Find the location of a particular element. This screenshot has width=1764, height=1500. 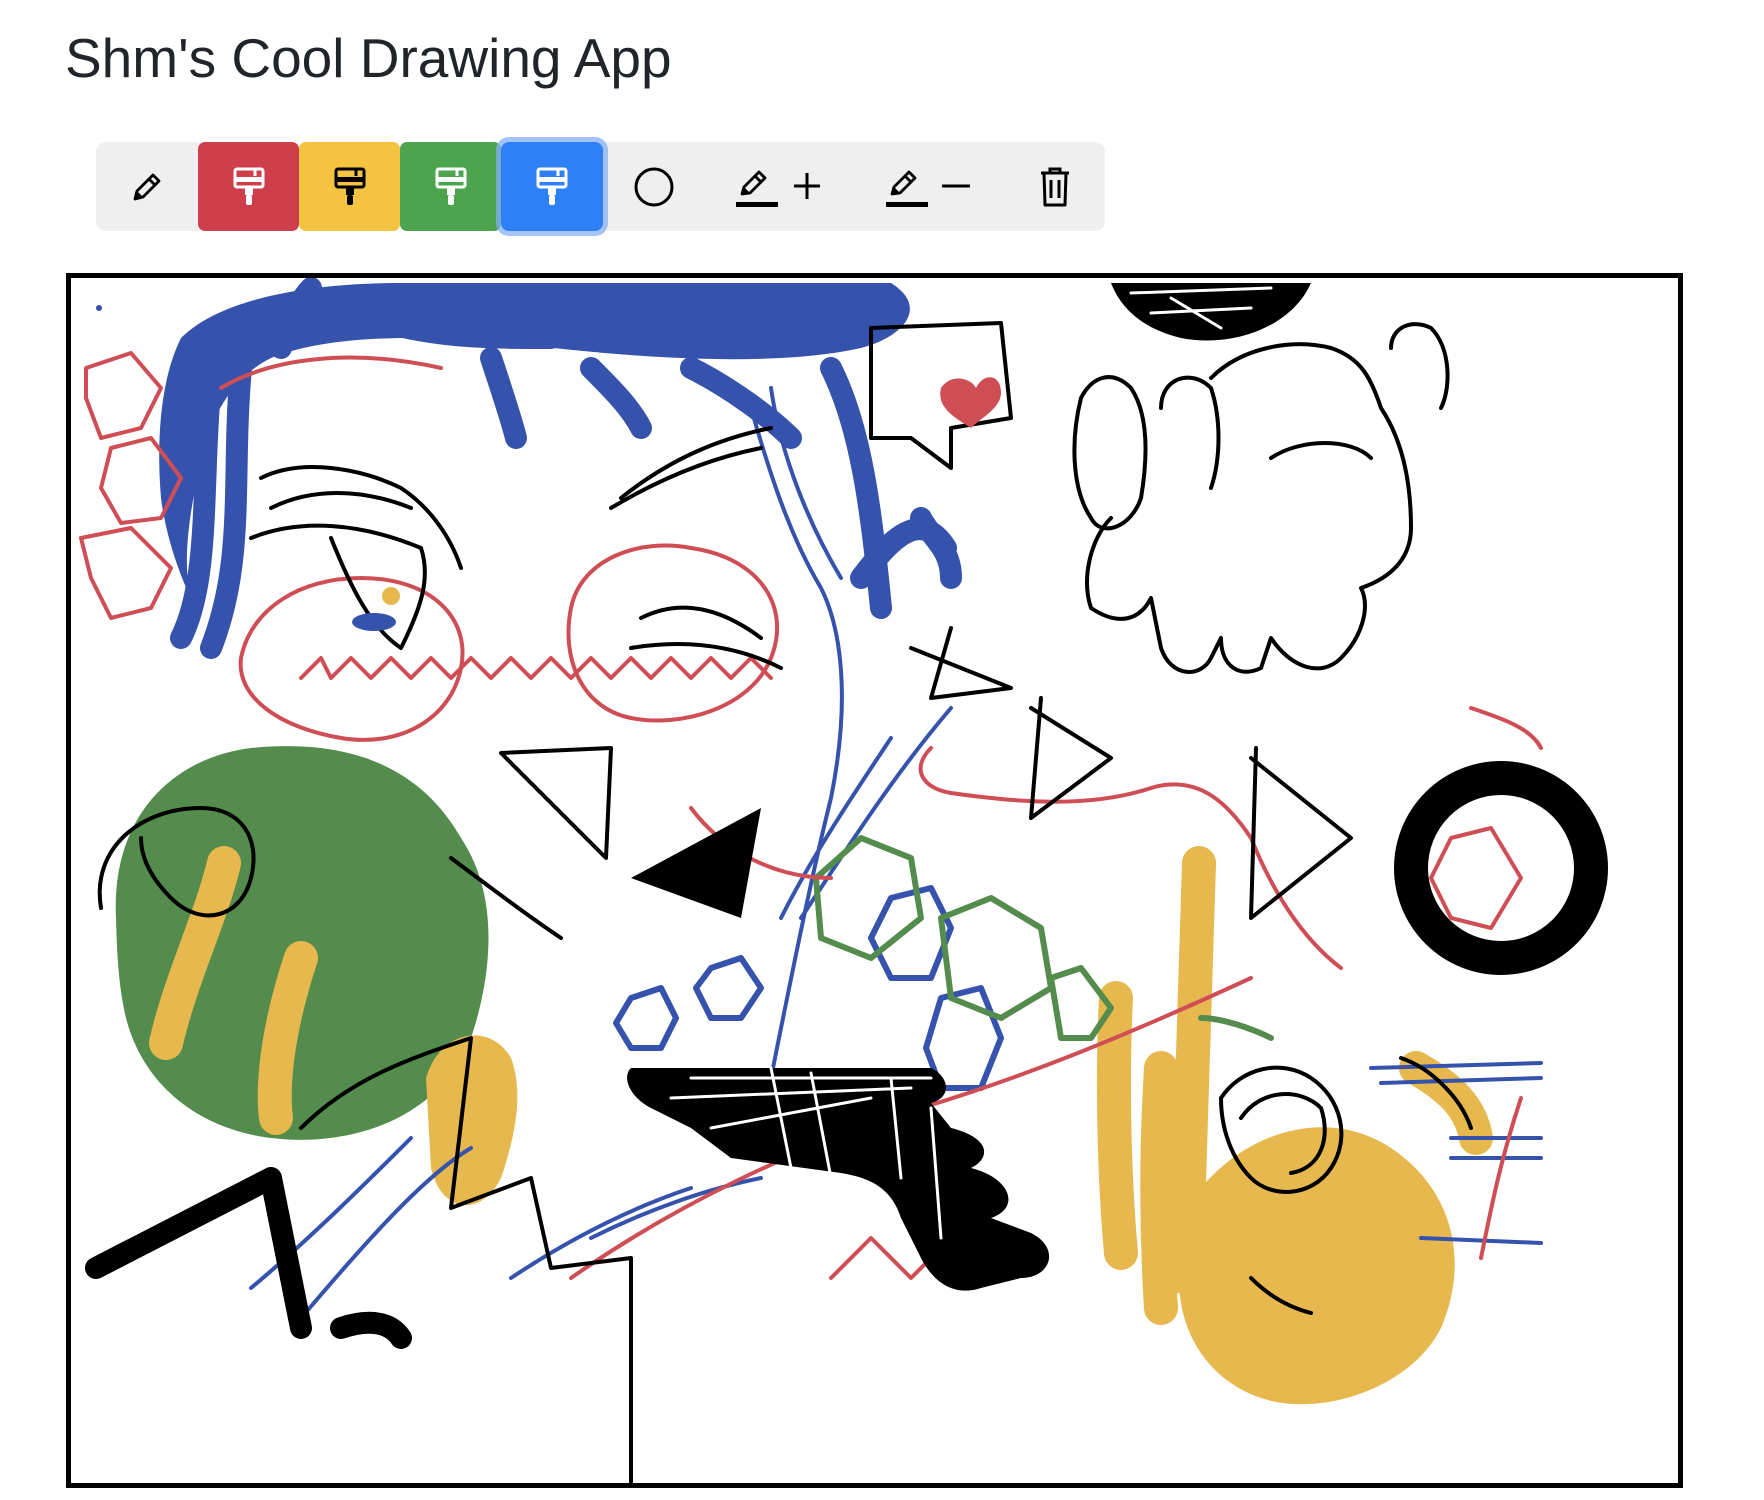

increase-width-button is located at coordinates (779, 186).